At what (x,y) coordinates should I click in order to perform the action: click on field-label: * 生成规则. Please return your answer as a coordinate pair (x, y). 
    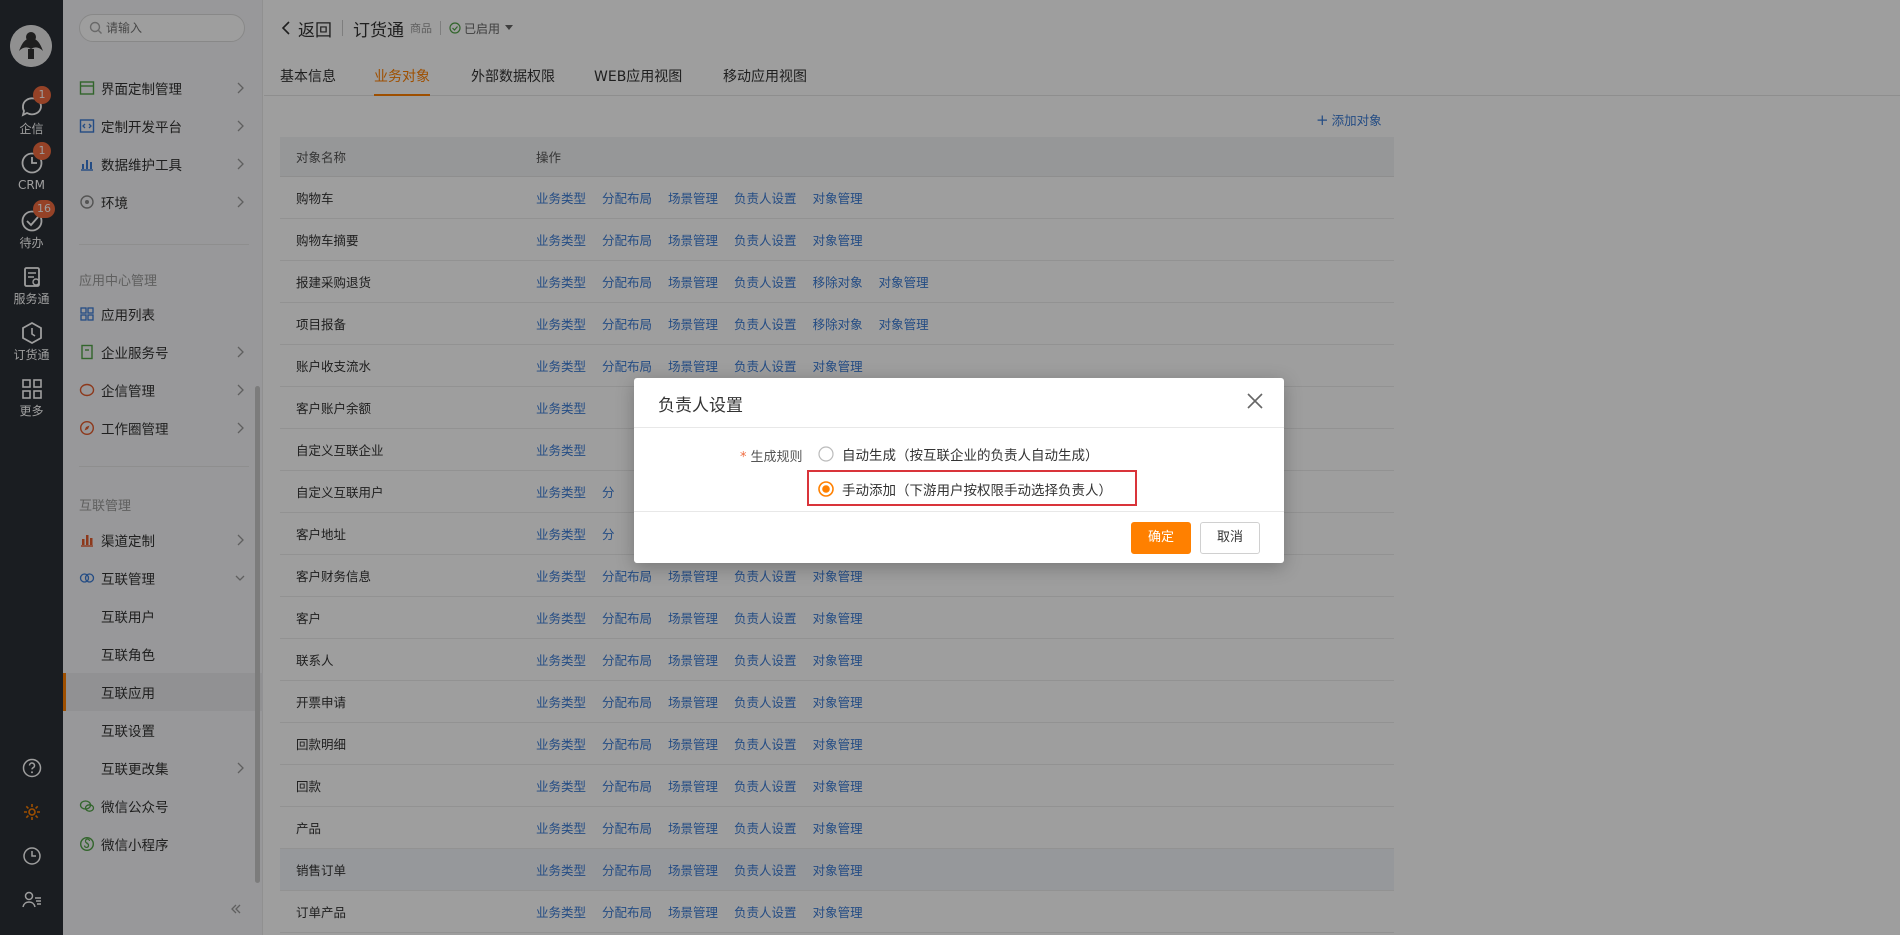
    Looking at the image, I should click on (771, 455).